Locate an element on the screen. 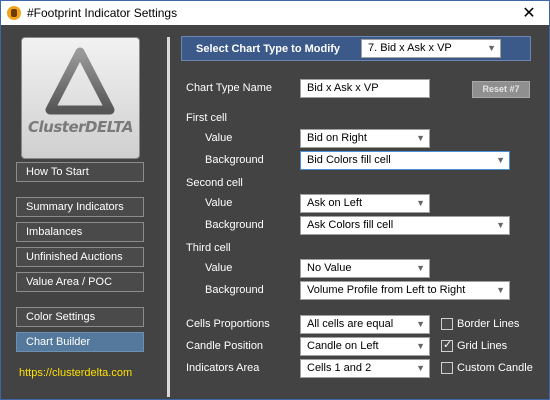  chart-type-dropdown-value: 7. Bid x Ask x VP is located at coordinates (410, 48).